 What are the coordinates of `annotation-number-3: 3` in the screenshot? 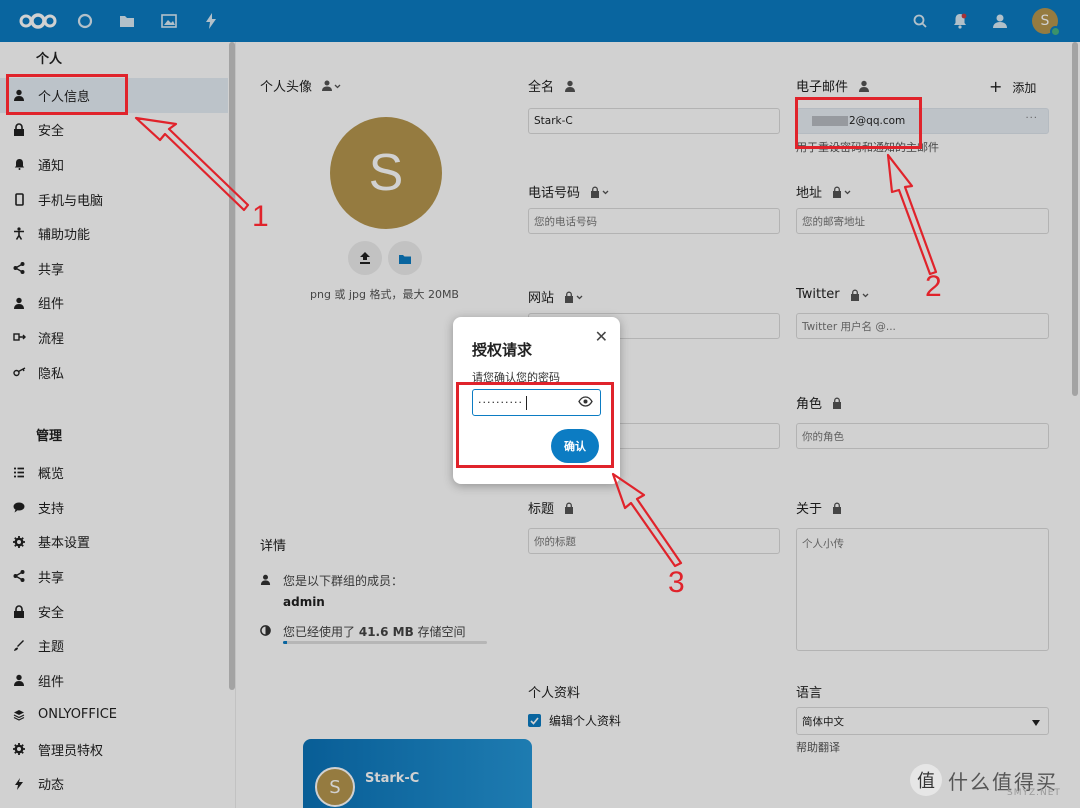 It's located at (676, 582).